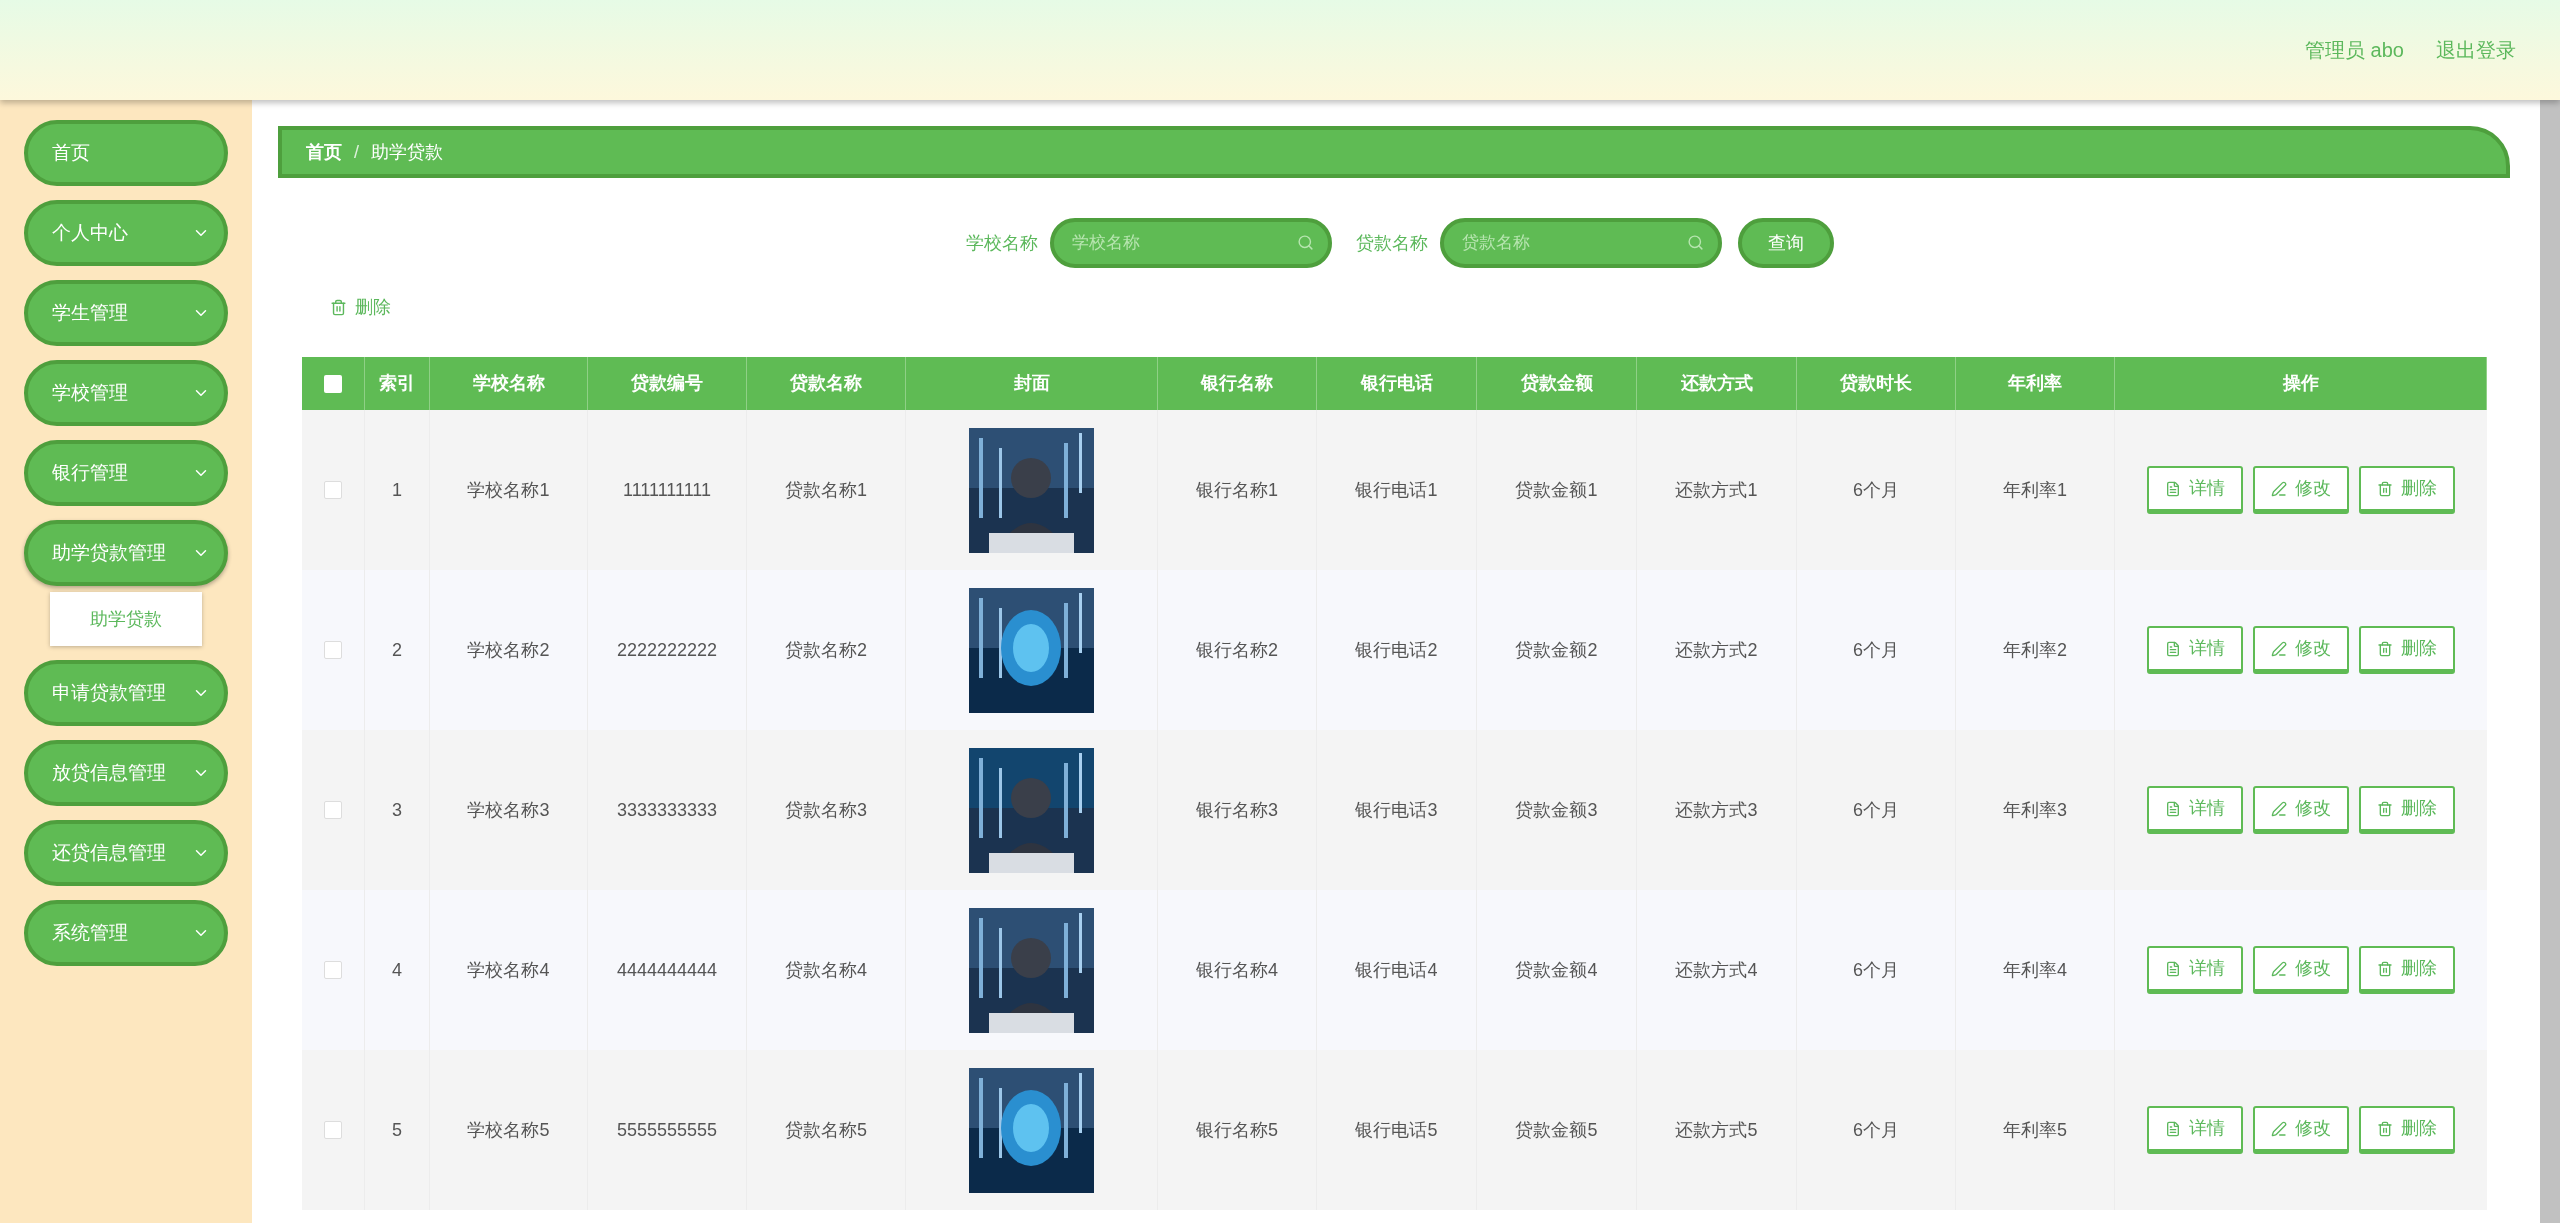 The width and height of the screenshot is (2560, 1223). I want to click on table-cell-text: 1111111111, so click(667, 490).